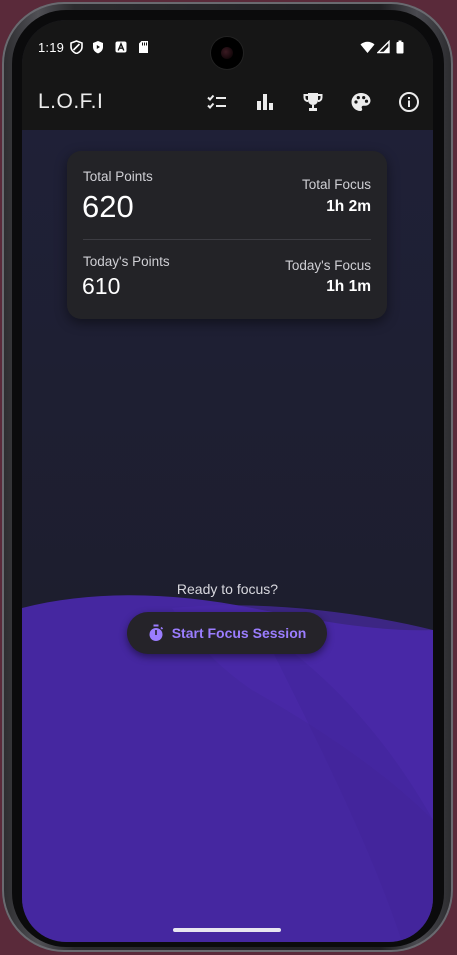 This screenshot has width=457, height=955. I want to click on today-points-value: 610, so click(101, 286).